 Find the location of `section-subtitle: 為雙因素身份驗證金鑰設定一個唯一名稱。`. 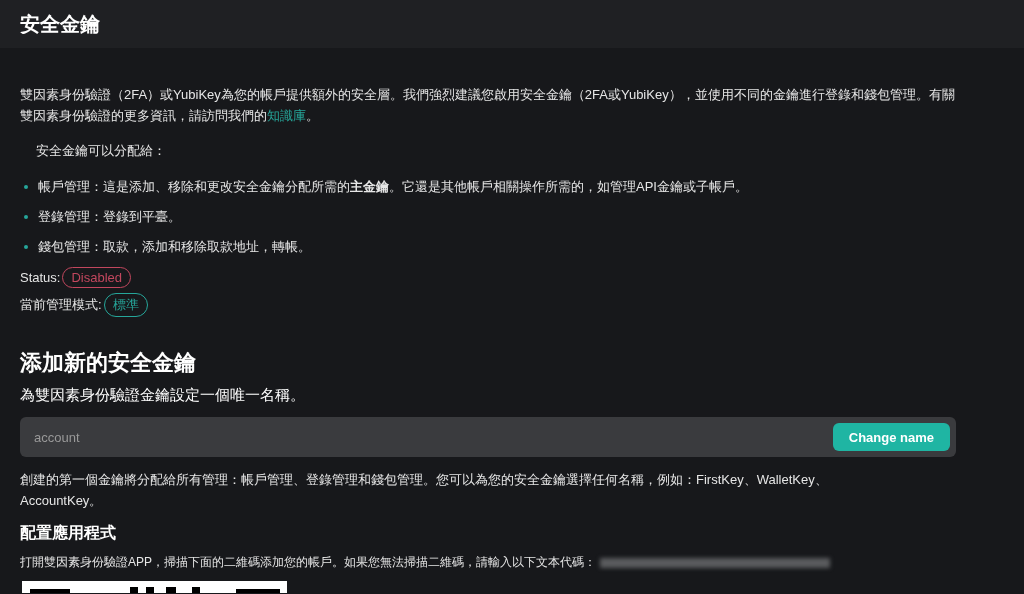

section-subtitle: 為雙因素身份驗證金鑰設定一個唯一名稱。 is located at coordinates (163, 395).